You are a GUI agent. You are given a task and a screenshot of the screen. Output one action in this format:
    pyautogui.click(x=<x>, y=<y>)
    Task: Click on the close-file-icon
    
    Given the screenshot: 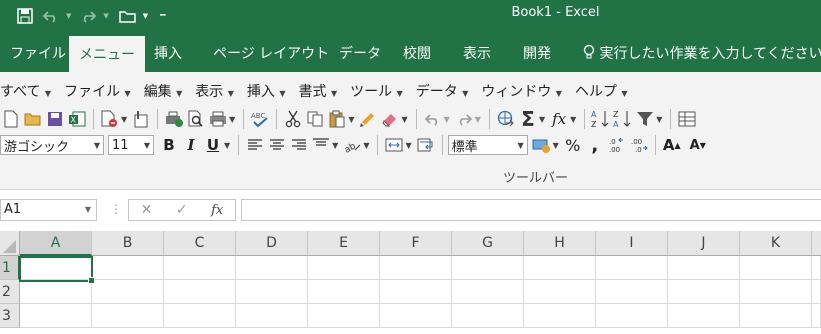 What is the action you would take?
    pyautogui.click(x=110, y=119)
    